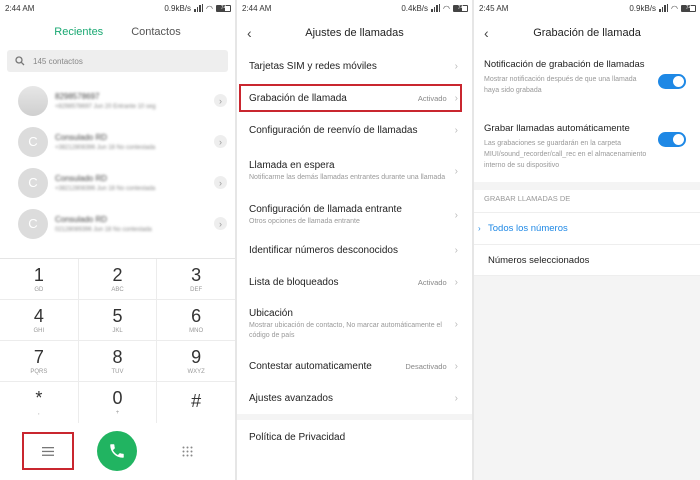 This screenshot has width=700, height=480. I want to click on menu-button, so click(47, 451).